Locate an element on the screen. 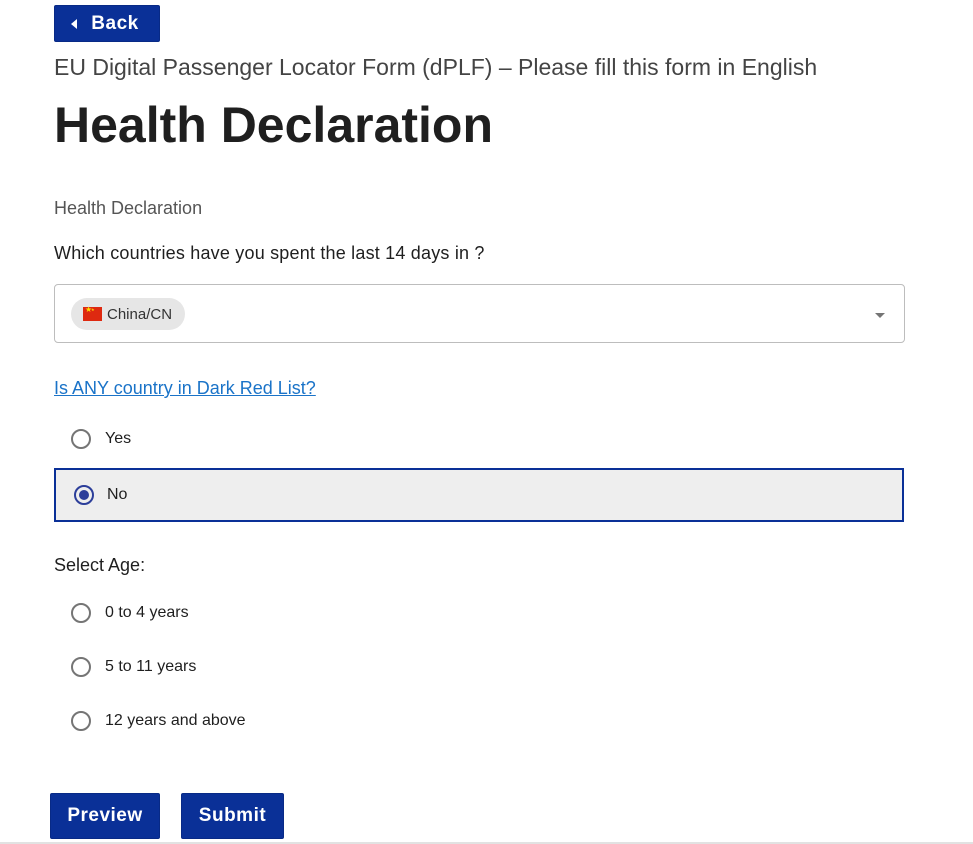  flag-china-icon: ★ ★ is located at coordinates (92, 313).